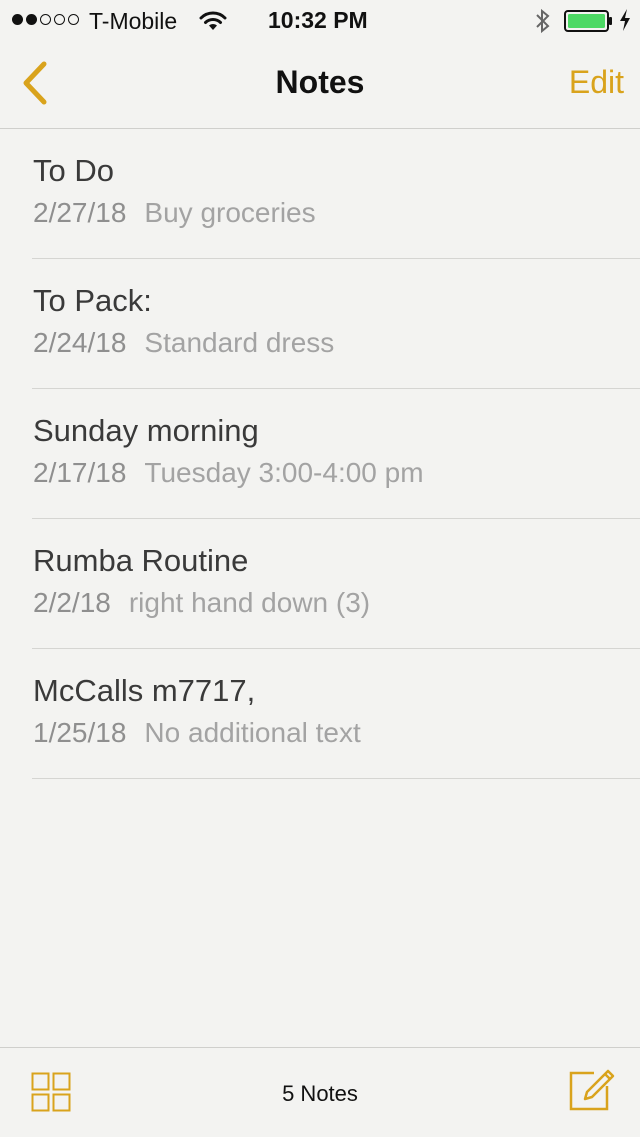 Image resolution: width=640 pixels, height=1137 pixels. I want to click on note-meta: 2/2/18 right hand down (3), so click(201, 603).